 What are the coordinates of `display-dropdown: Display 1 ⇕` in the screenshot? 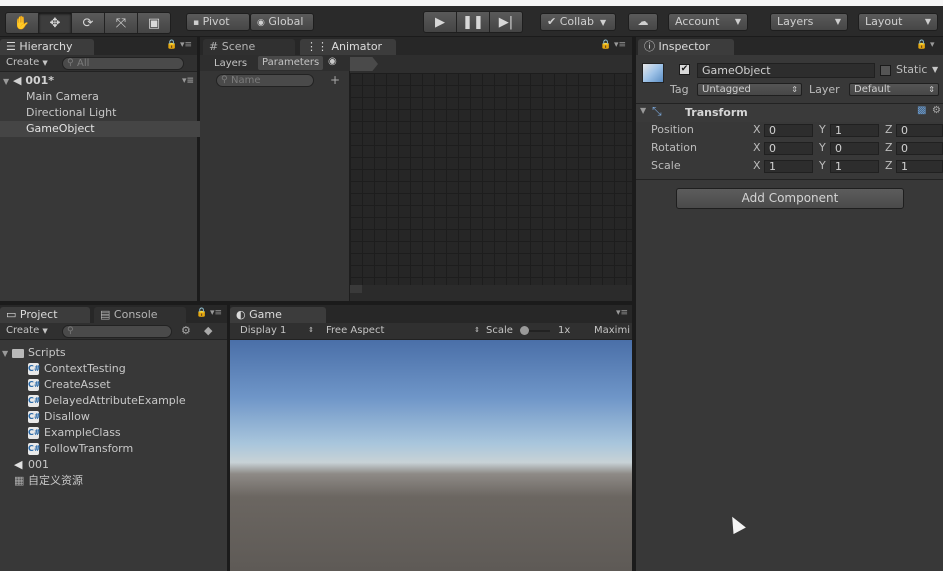 It's located at (276, 331).